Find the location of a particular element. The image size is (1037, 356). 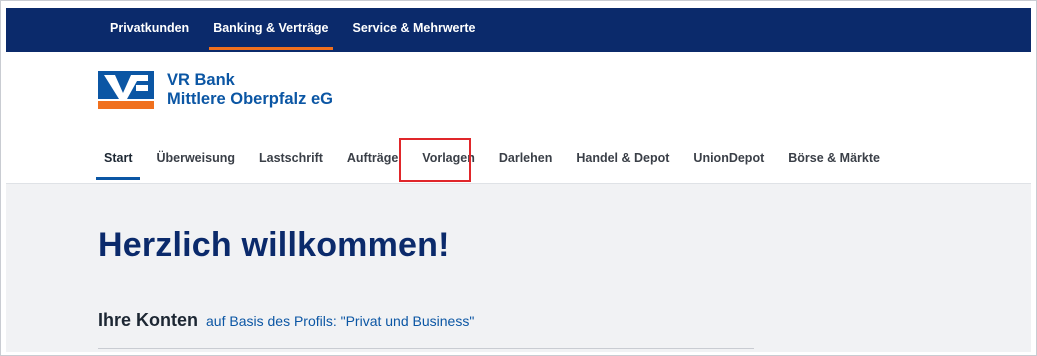

tab-darlehen: Darlehen is located at coordinates (526, 163).